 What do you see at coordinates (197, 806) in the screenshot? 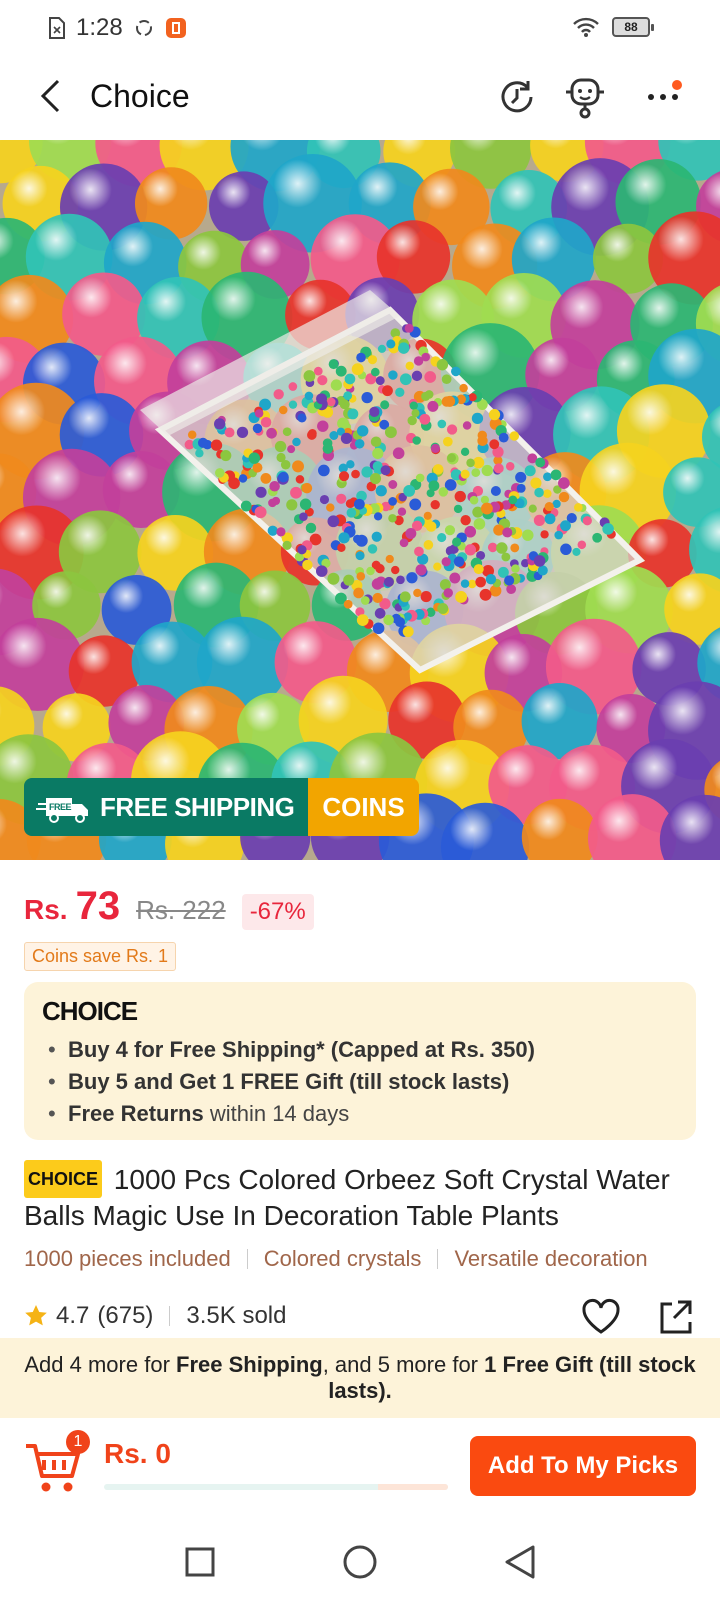
I see `free-shipping-label: FREE SHIPPING` at bounding box center [197, 806].